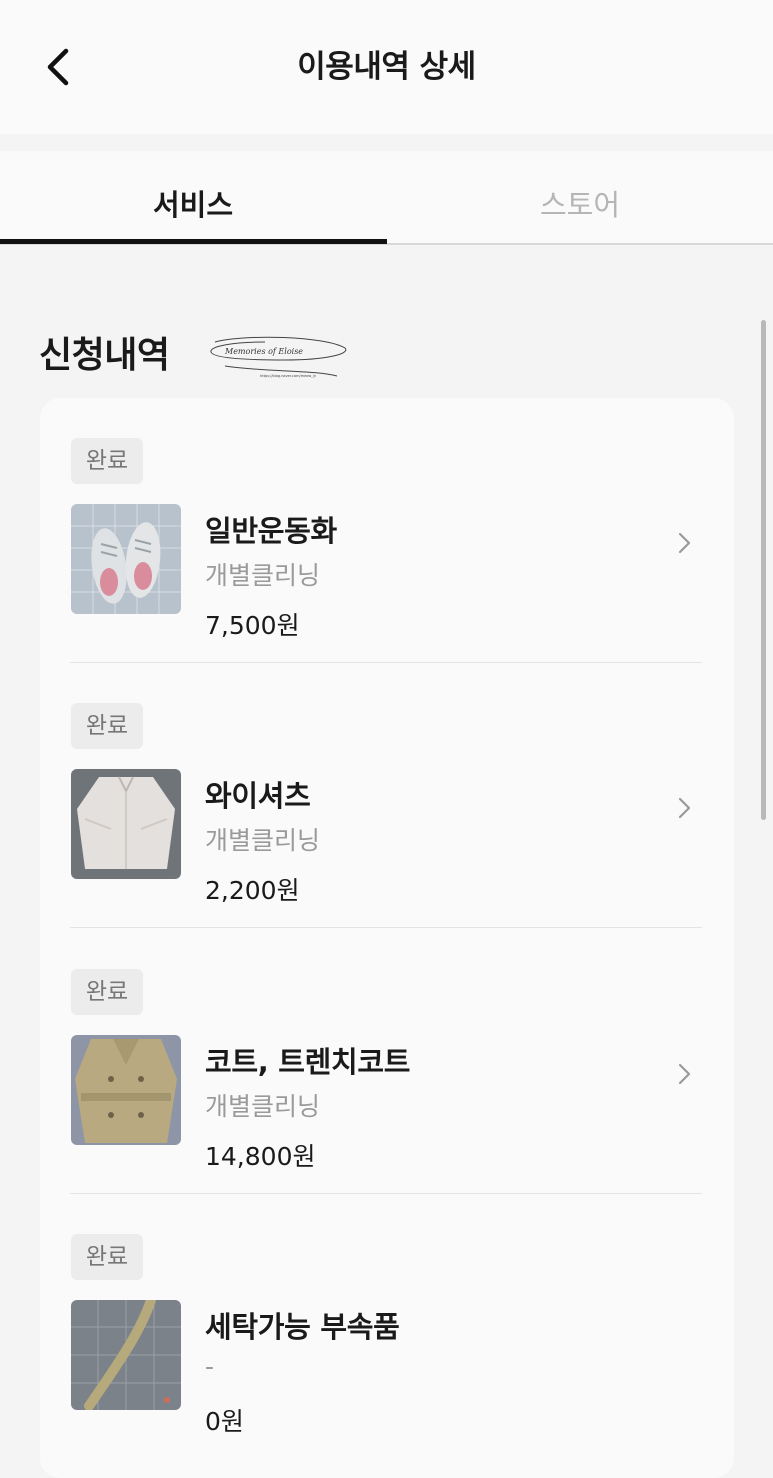 The height and width of the screenshot is (1478, 773). Describe the element at coordinates (224, 1421) in the screenshot. I see `item-price: 0원` at that location.